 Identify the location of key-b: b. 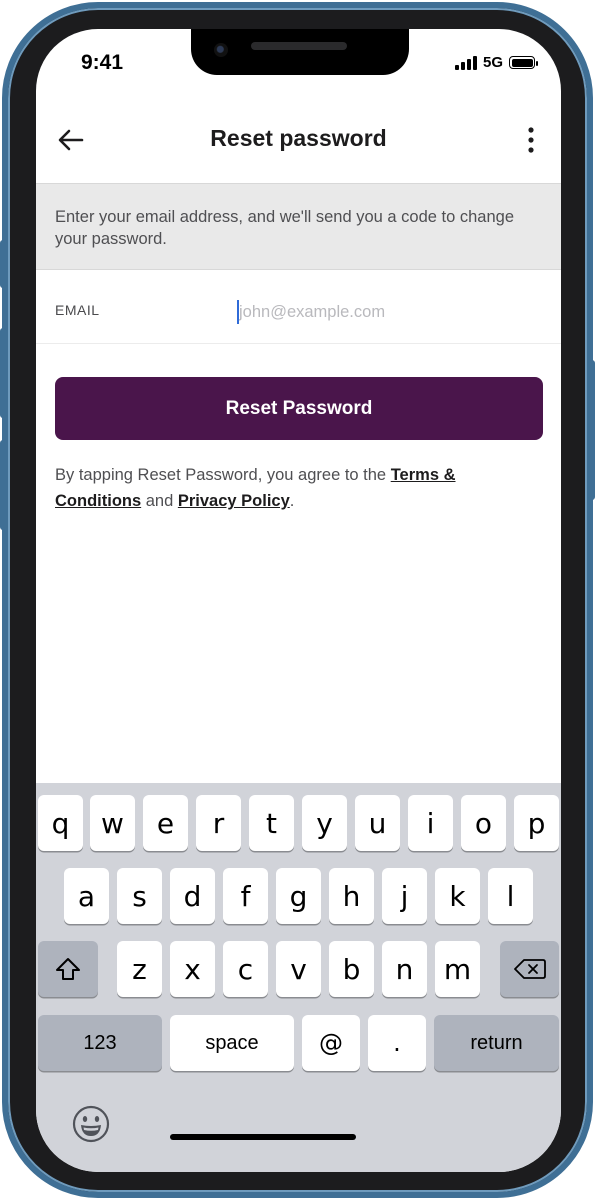
(351, 969).